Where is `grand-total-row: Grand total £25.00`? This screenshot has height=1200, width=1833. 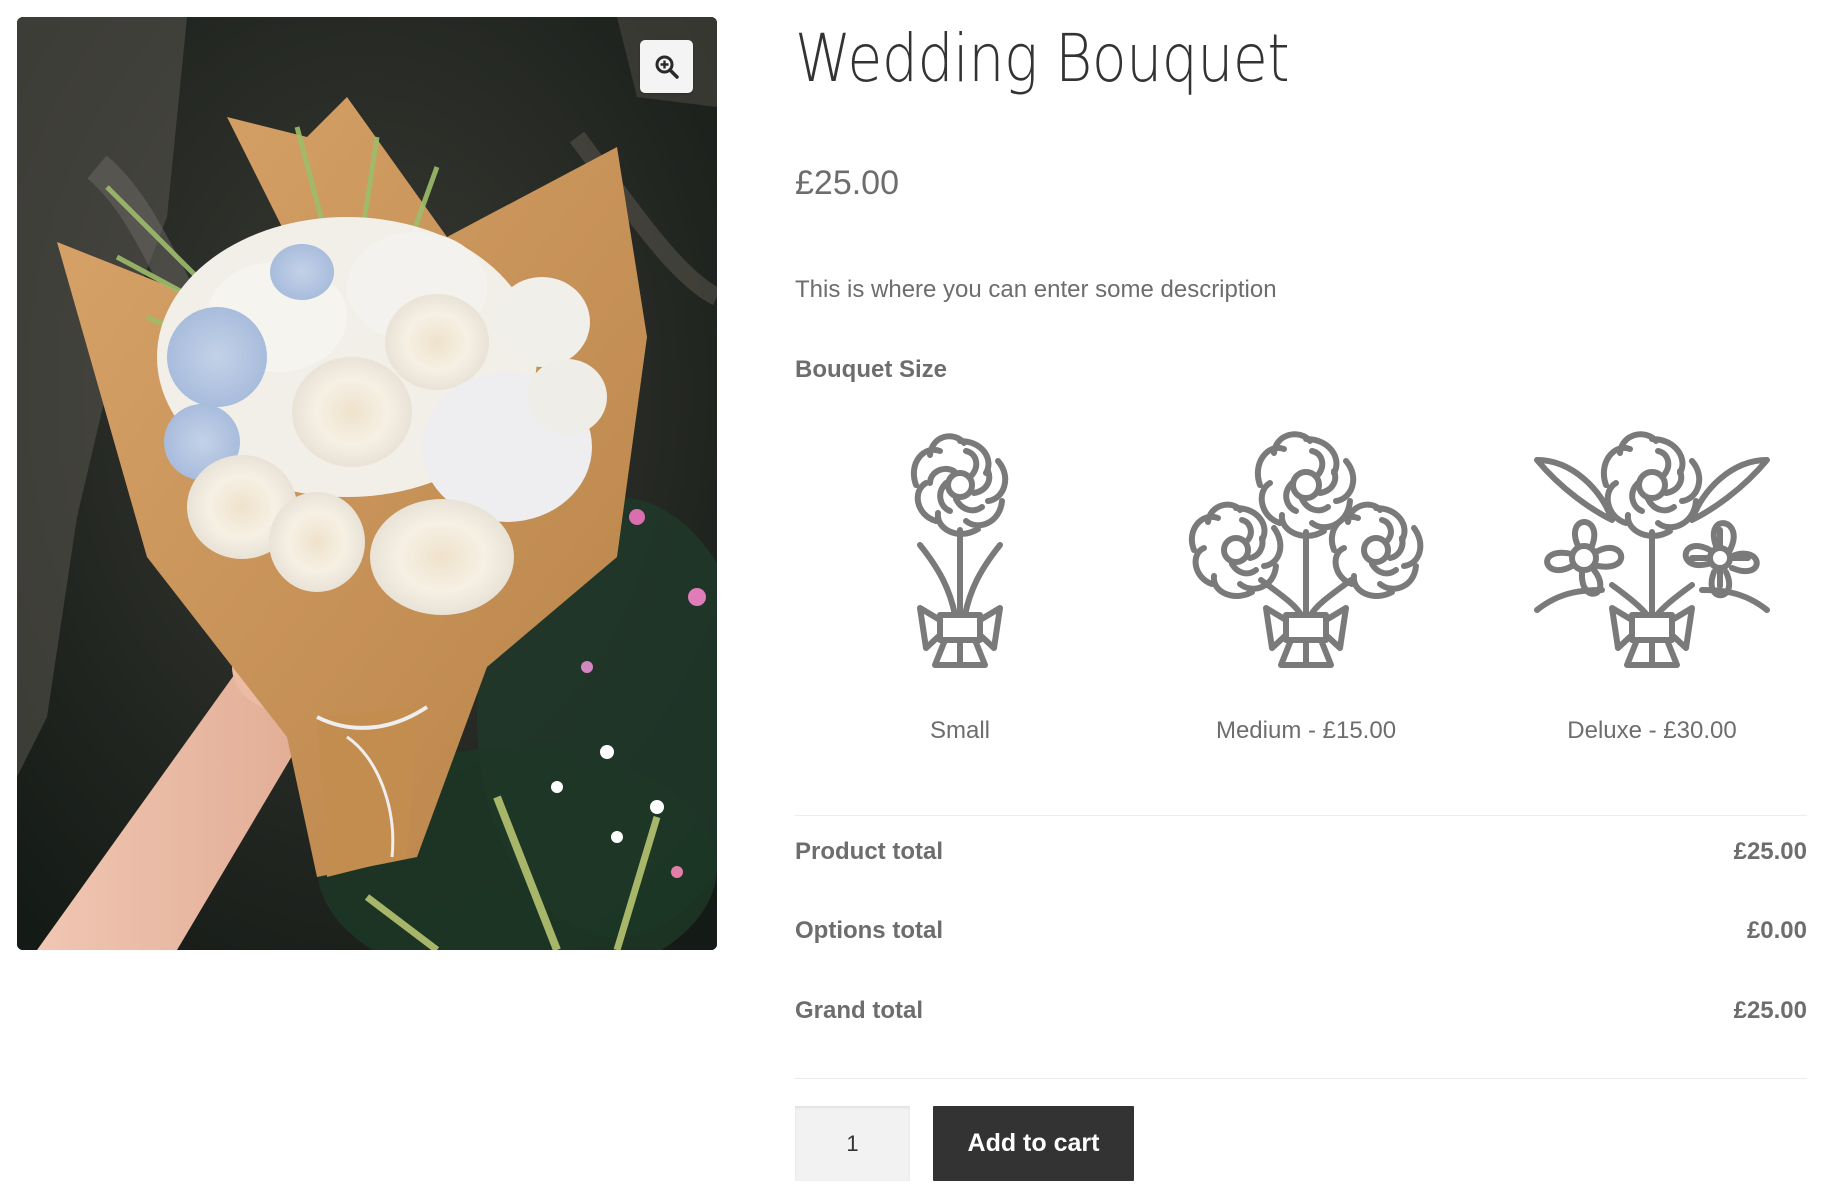 grand-total-row: Grand total £25.00 is located at coordinates (1301, 1017).